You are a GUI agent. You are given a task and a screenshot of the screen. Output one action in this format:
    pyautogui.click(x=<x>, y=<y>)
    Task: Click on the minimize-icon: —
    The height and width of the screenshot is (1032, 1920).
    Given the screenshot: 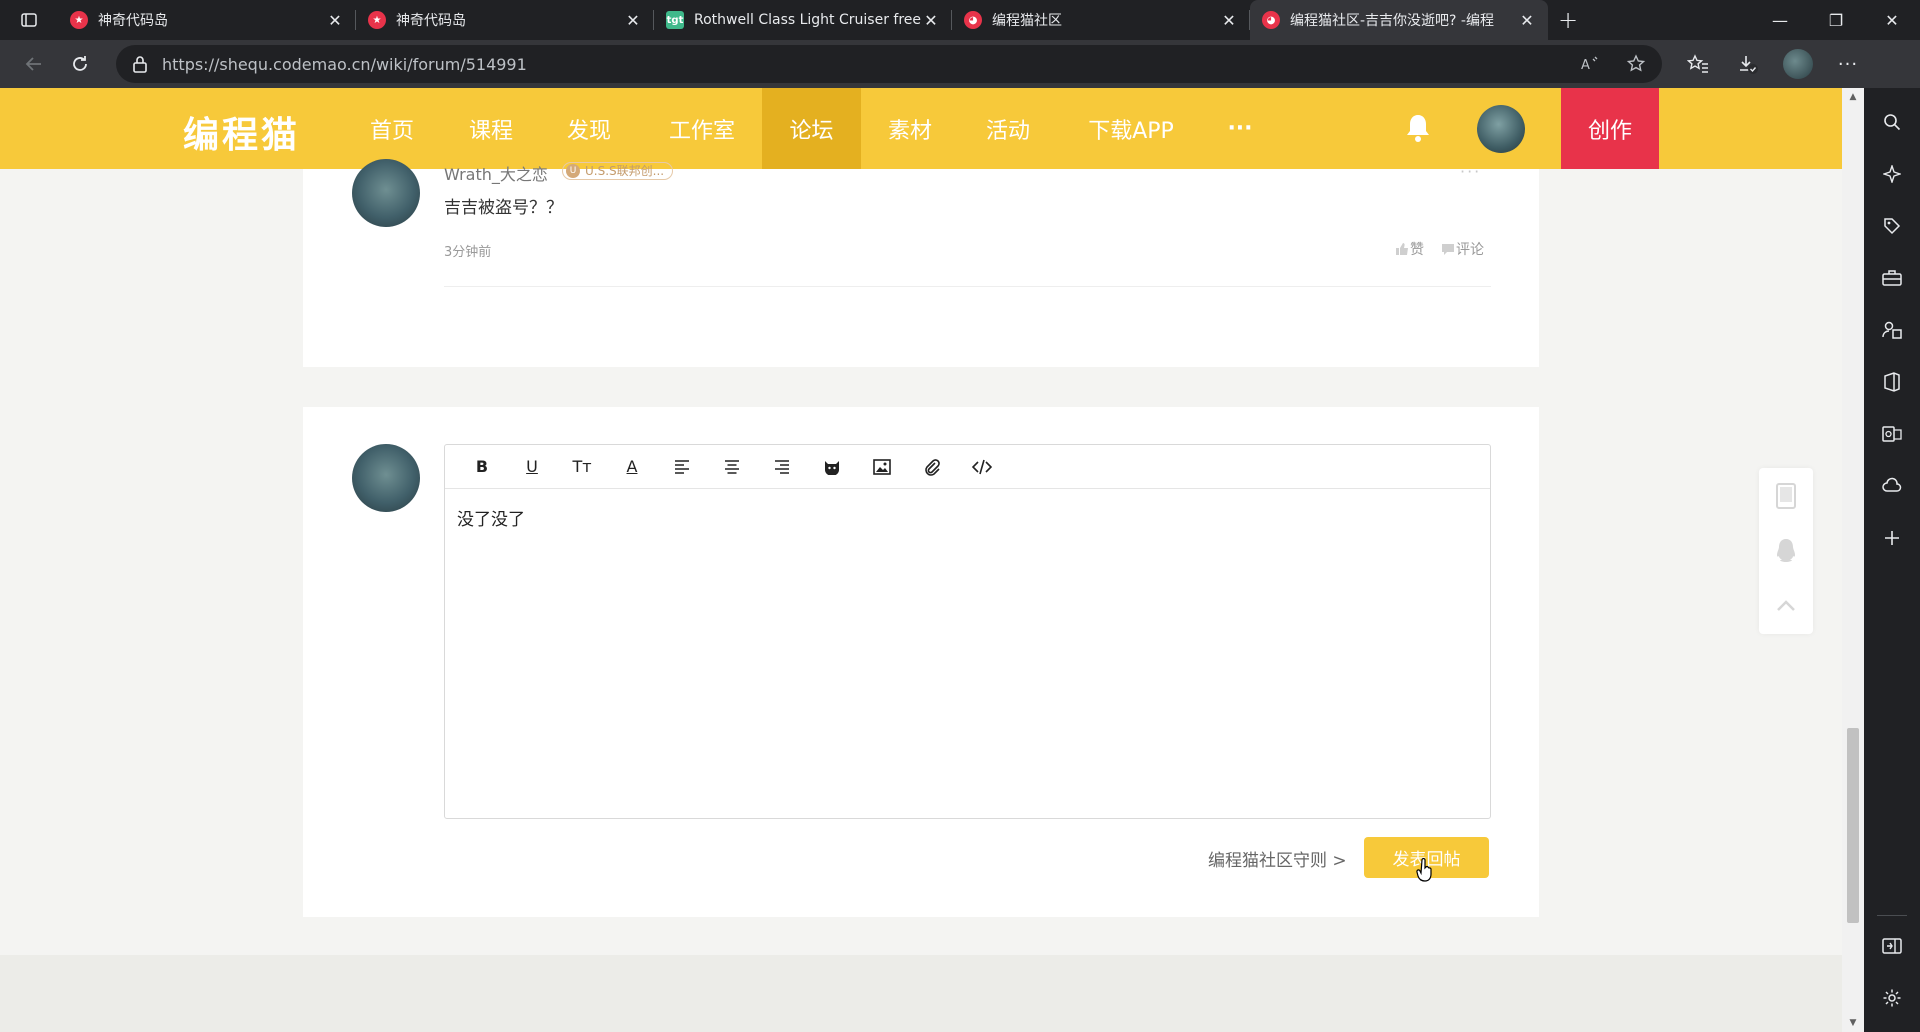 What is the action you would take?
    pyautogui.click(x=1780, y=20)
    